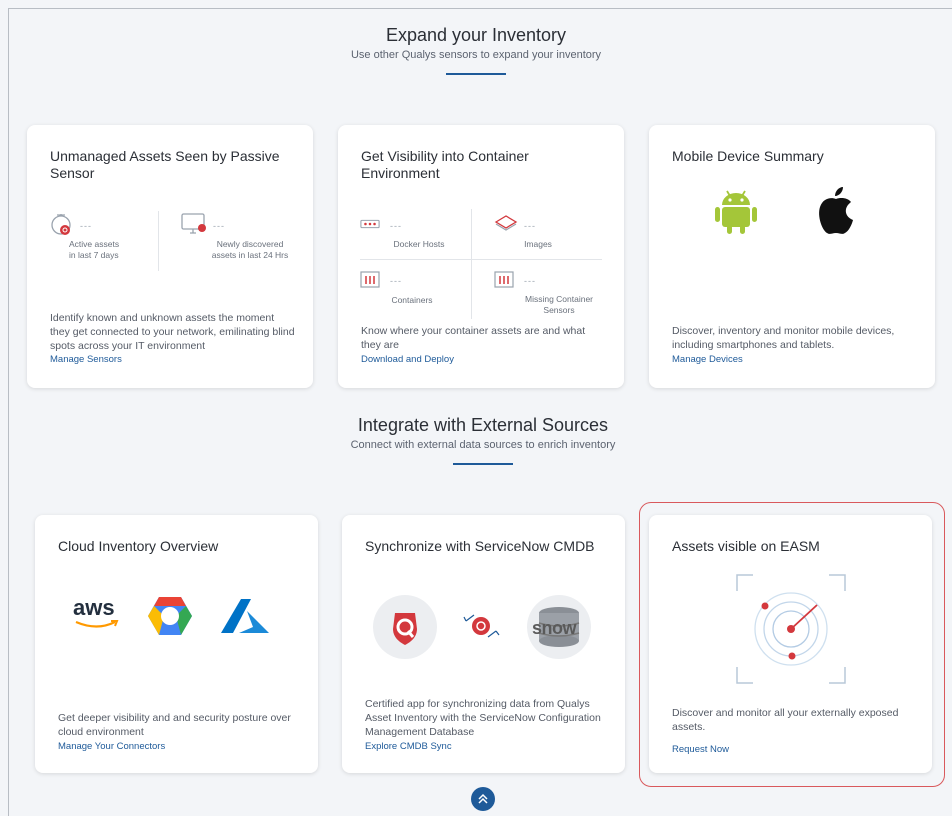 Image resolution: width=952 pixels, height=816 pixels. I want to click on double-chevron-up-icon, so click(483, 798).